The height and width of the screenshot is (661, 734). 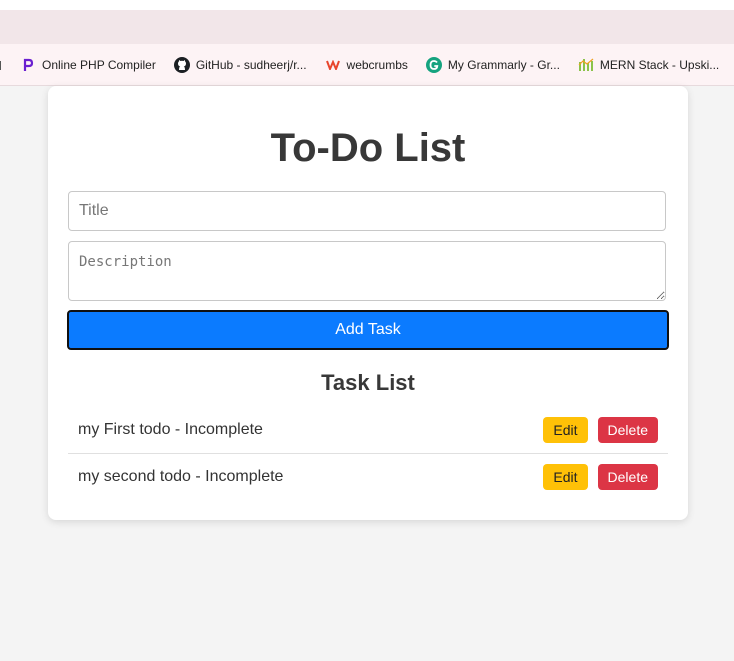 What do you see at coordinates (367, 271) in the screenshot?
I see `description-input` at bounding box center [367, 271].